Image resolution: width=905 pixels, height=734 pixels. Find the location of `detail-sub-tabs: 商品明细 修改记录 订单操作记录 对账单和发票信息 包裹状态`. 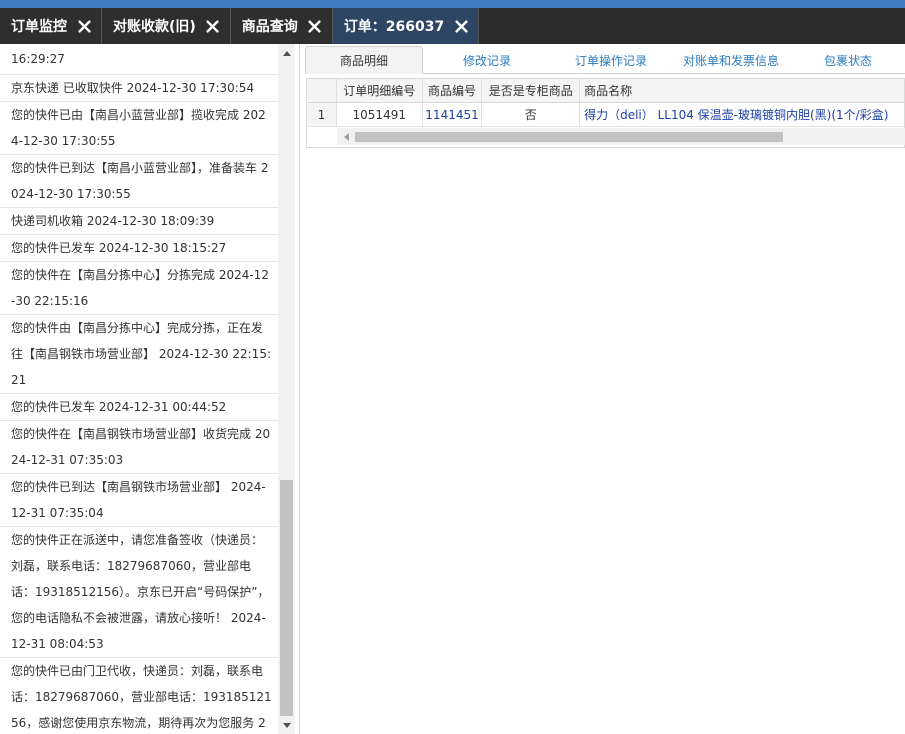

detail-sub-tabs: 商品明细 修改记录 订单操作记录 对账单和发票信息 包裹状态 is located at coordinates (605, 60).